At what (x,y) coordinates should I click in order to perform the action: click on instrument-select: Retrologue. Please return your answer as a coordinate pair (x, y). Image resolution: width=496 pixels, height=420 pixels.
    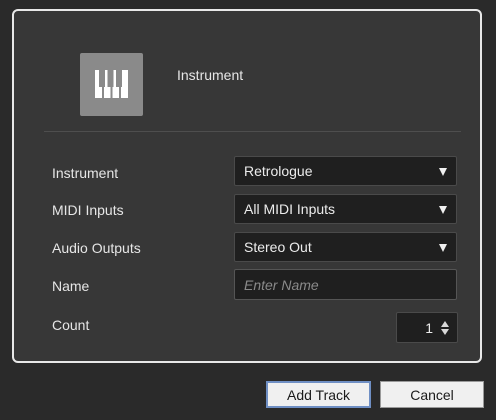
    Looking at the image, I should click on (345, 171).